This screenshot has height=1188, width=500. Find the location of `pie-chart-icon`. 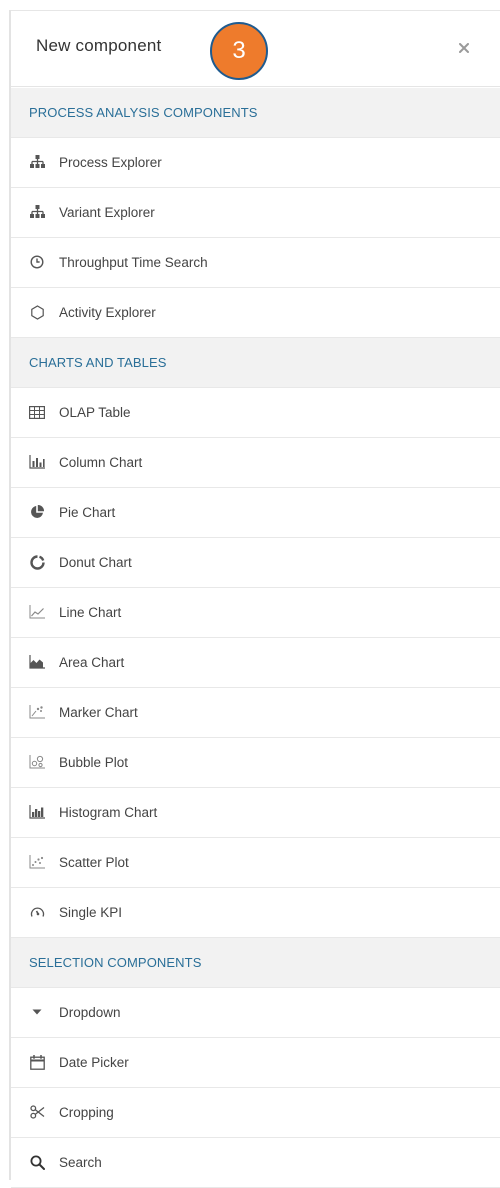

pie-chart-icon is located at coordinates (37, 512).